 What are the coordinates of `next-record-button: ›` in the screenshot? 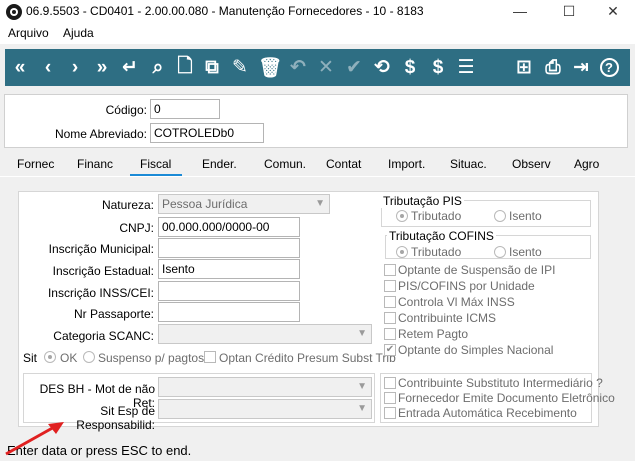 It's located at (75, 67).